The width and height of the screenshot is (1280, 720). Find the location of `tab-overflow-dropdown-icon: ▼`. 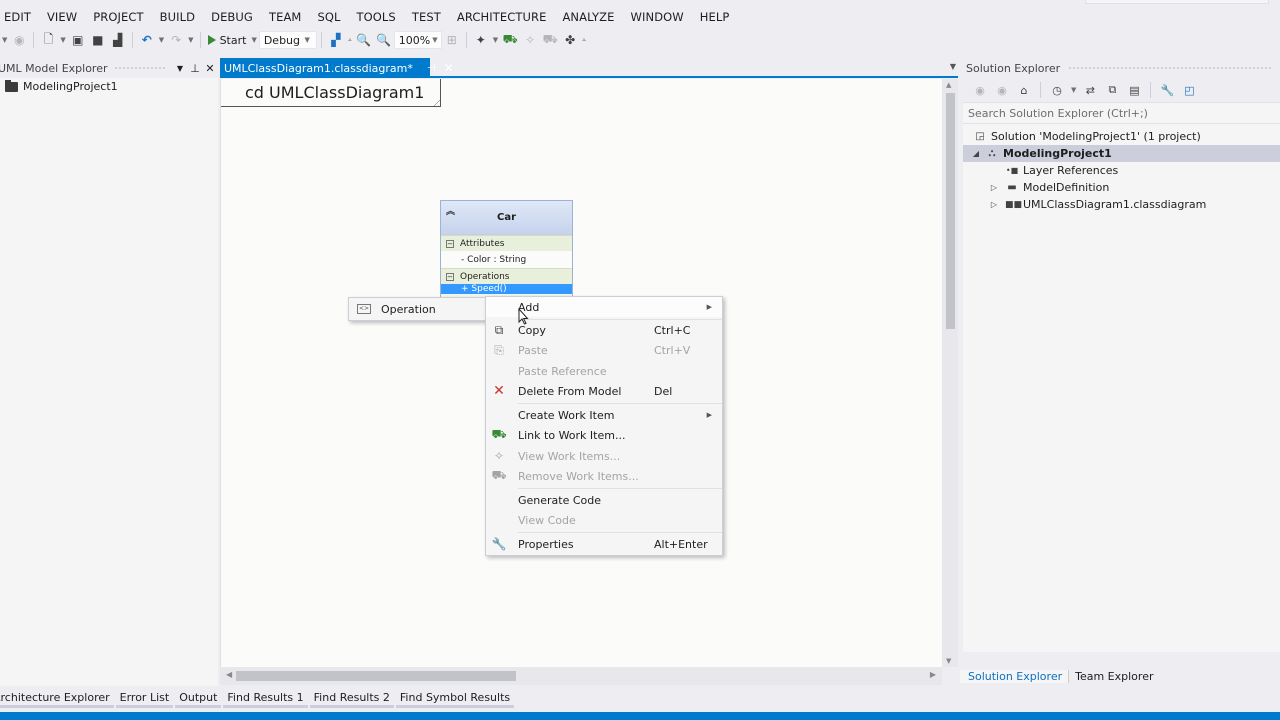

tab-overflow-dropdown-icon: ▼ is located at coordinates (953, 66).